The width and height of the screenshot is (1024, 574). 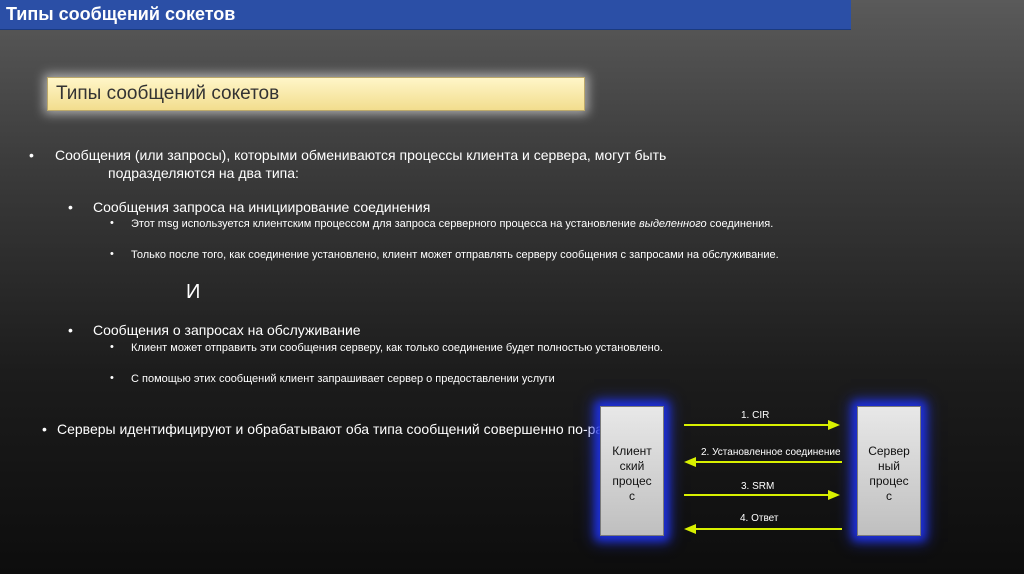 I want to click on arrow-4-left, so click(x=763, y=529).